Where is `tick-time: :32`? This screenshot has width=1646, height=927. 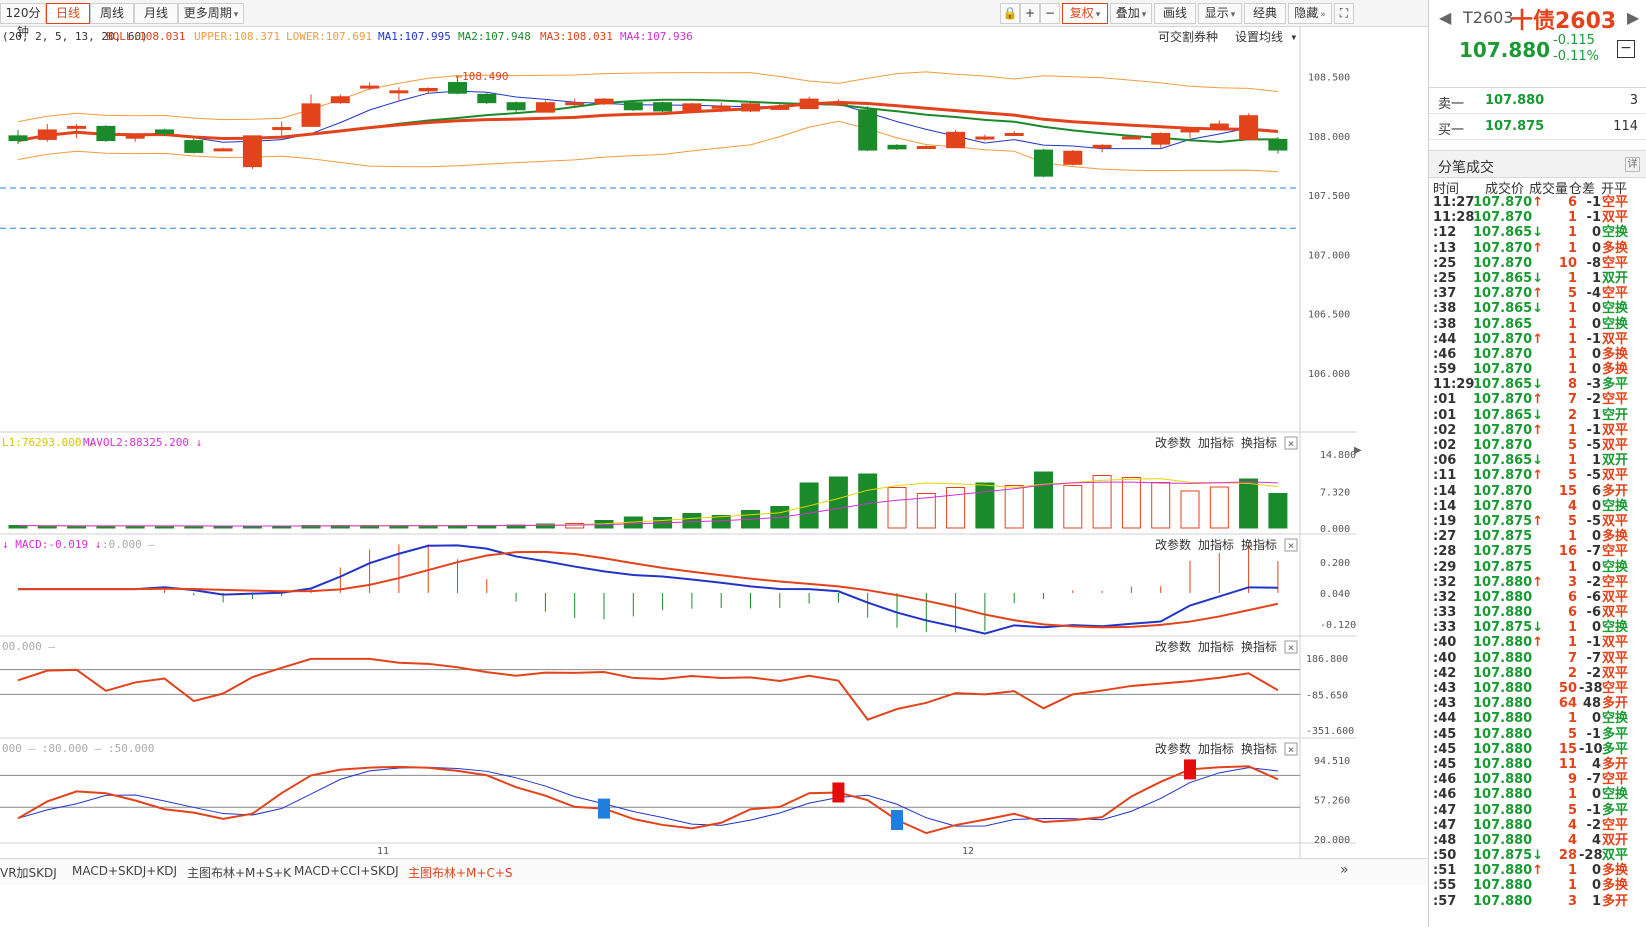 tick-time: :32 is located at coordinates (1445, 582).